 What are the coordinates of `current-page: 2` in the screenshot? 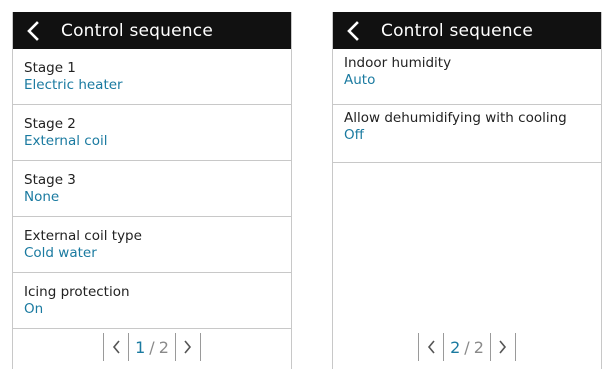 It's located at (455, 347).